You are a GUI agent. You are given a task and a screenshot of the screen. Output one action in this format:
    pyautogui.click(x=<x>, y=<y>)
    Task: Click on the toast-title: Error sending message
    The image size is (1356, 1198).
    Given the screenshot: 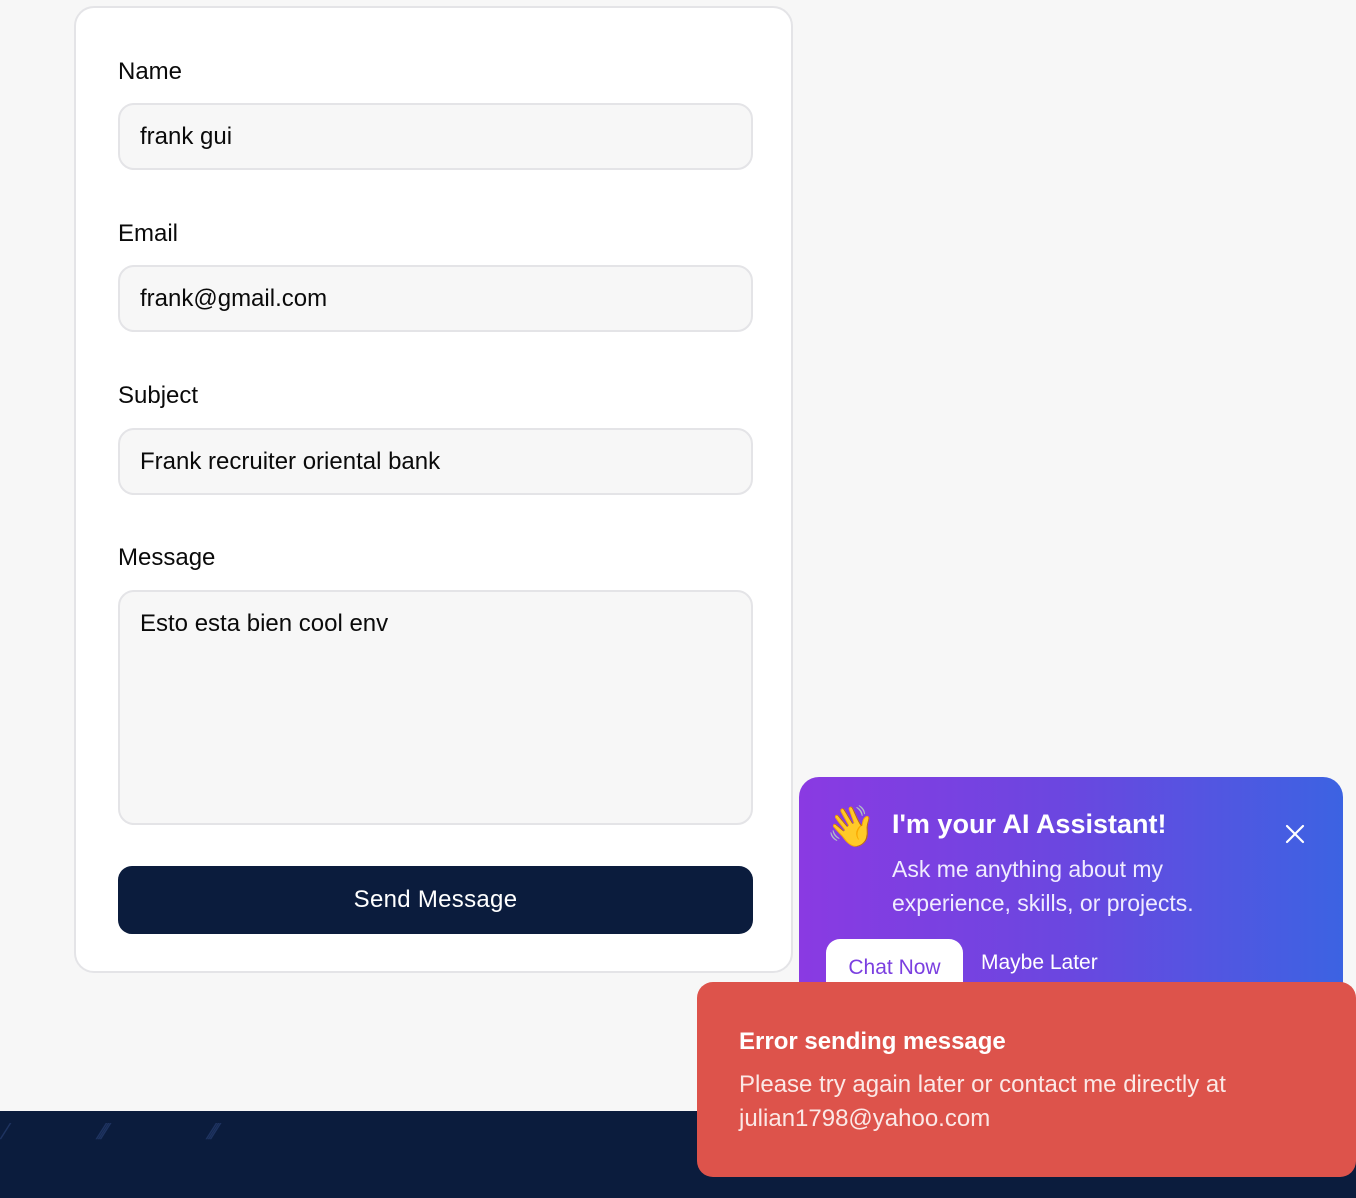 What is the action you would take?
    pyautogui.click(x=872, y=1041)
    